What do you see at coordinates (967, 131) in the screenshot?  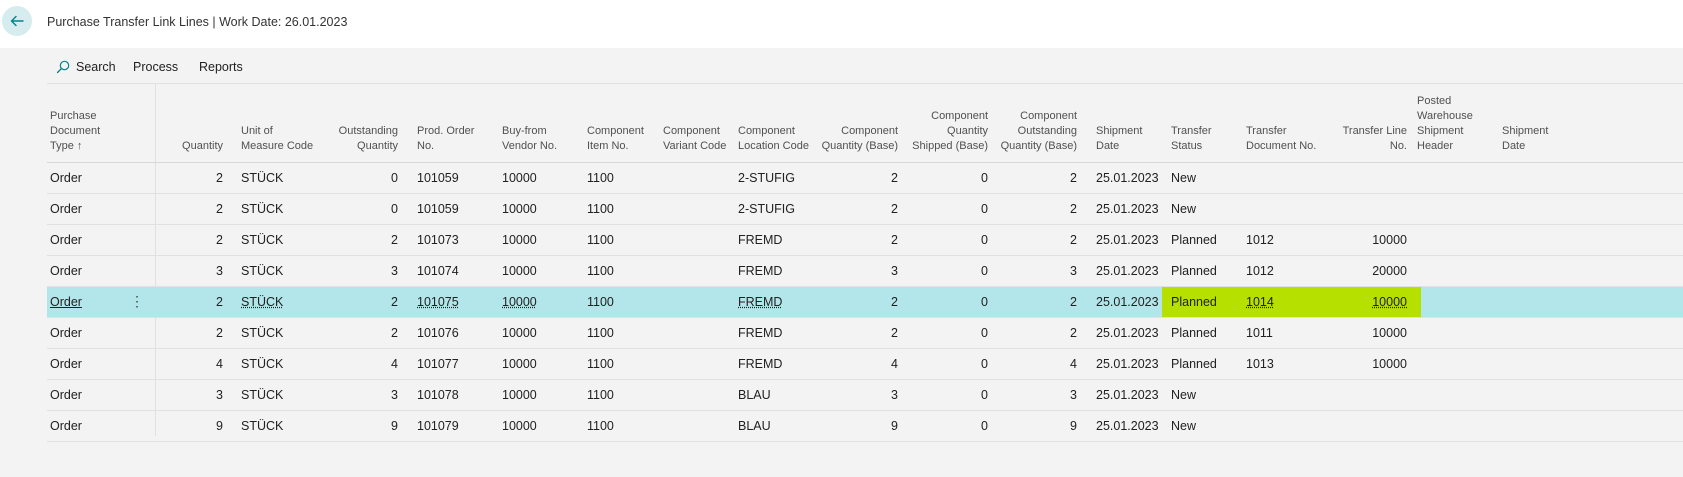 I see `header-label: Quantity` at bounding box center [967, 131].